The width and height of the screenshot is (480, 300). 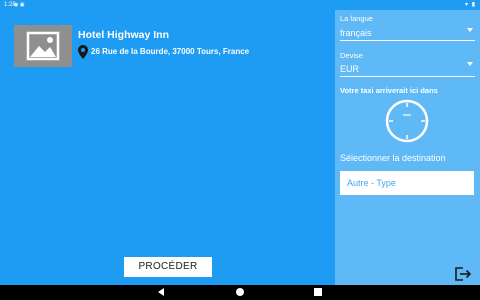 What do you see at coordinates (161, 292) in the screenshot?
I see `back-icon` at bounding box center [161, 292].